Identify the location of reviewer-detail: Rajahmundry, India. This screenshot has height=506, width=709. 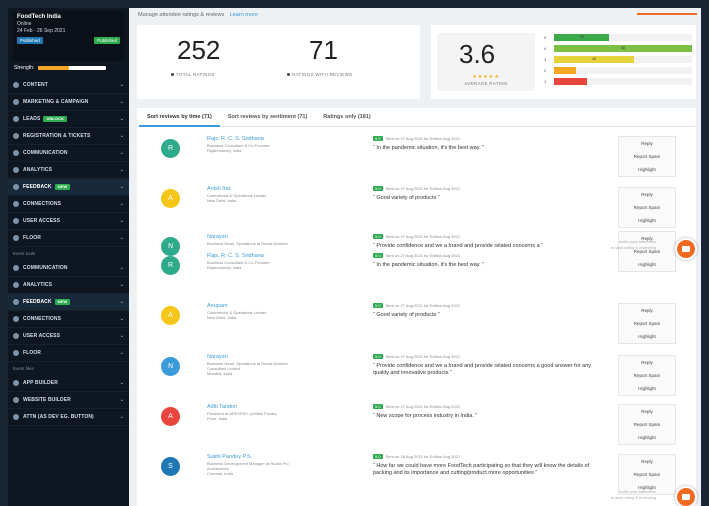
(224, 267).